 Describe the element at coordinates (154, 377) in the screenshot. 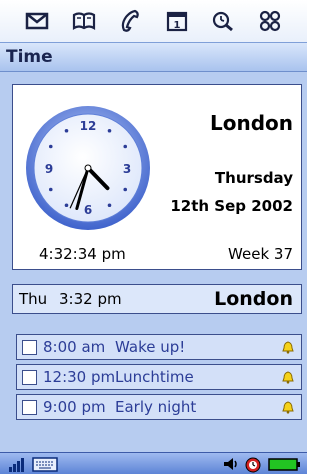

I see `alarm-label: Lunchtime` at that location.